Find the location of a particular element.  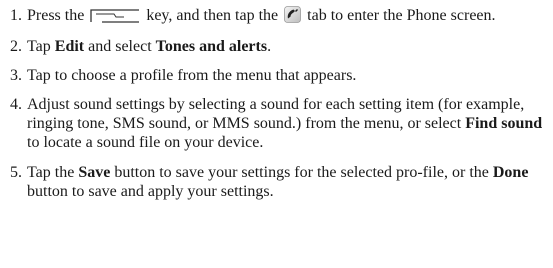

find-sound-label: Find sound is located at coordinates (504, 123).